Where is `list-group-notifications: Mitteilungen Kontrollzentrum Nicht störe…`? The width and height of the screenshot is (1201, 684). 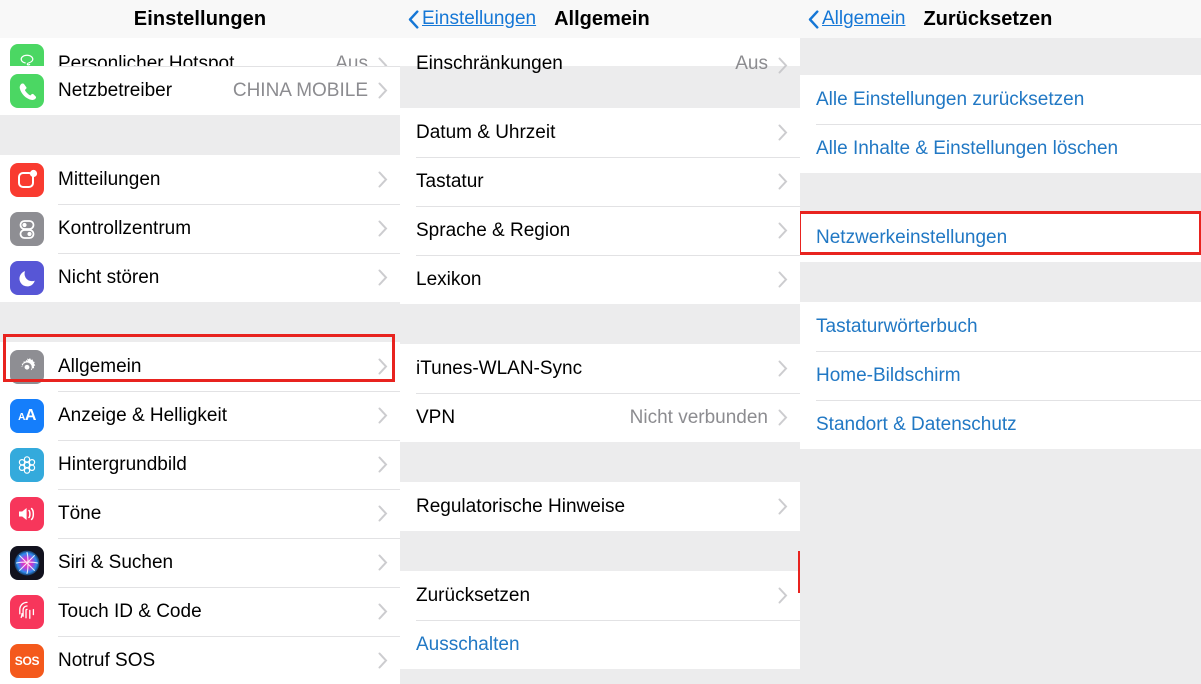 list-group-notifications: Mitteilungen Kontrollzentrum Nicht störe… is located at coordinates (200, 228).